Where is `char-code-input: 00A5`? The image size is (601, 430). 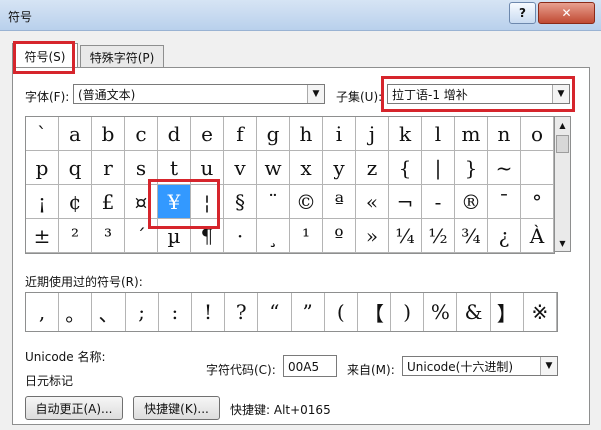 char-code-input: 00A5 is located at coordinates (310, 366).